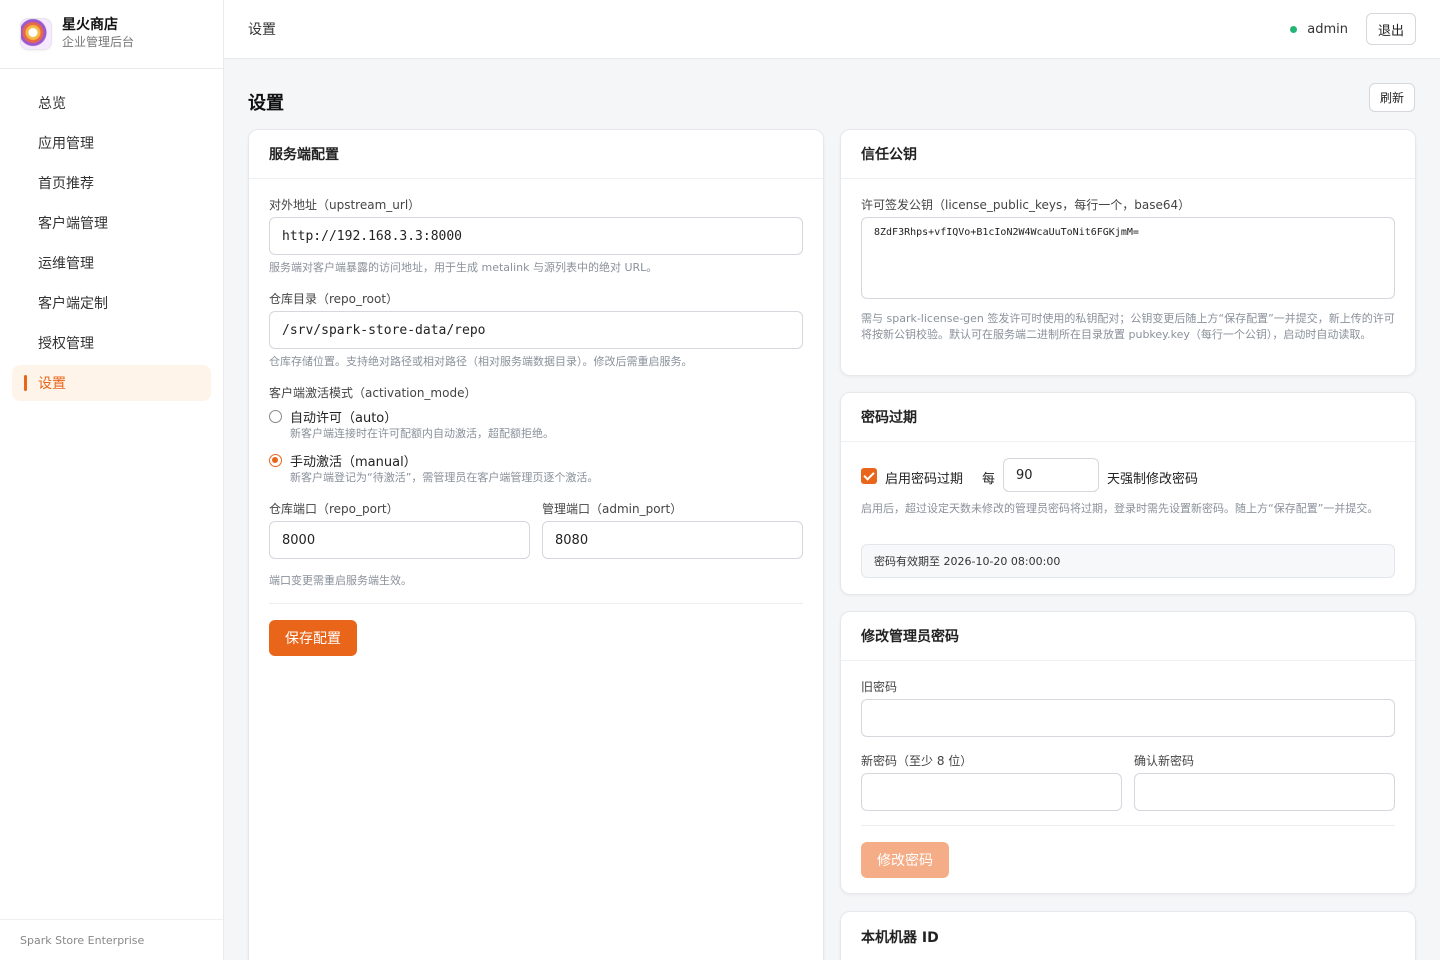 Image resolution: width=1440 pixels, height=960 pixels. I want to click on days-suffix-label: 天强制修改密码, so click(1153, 479).